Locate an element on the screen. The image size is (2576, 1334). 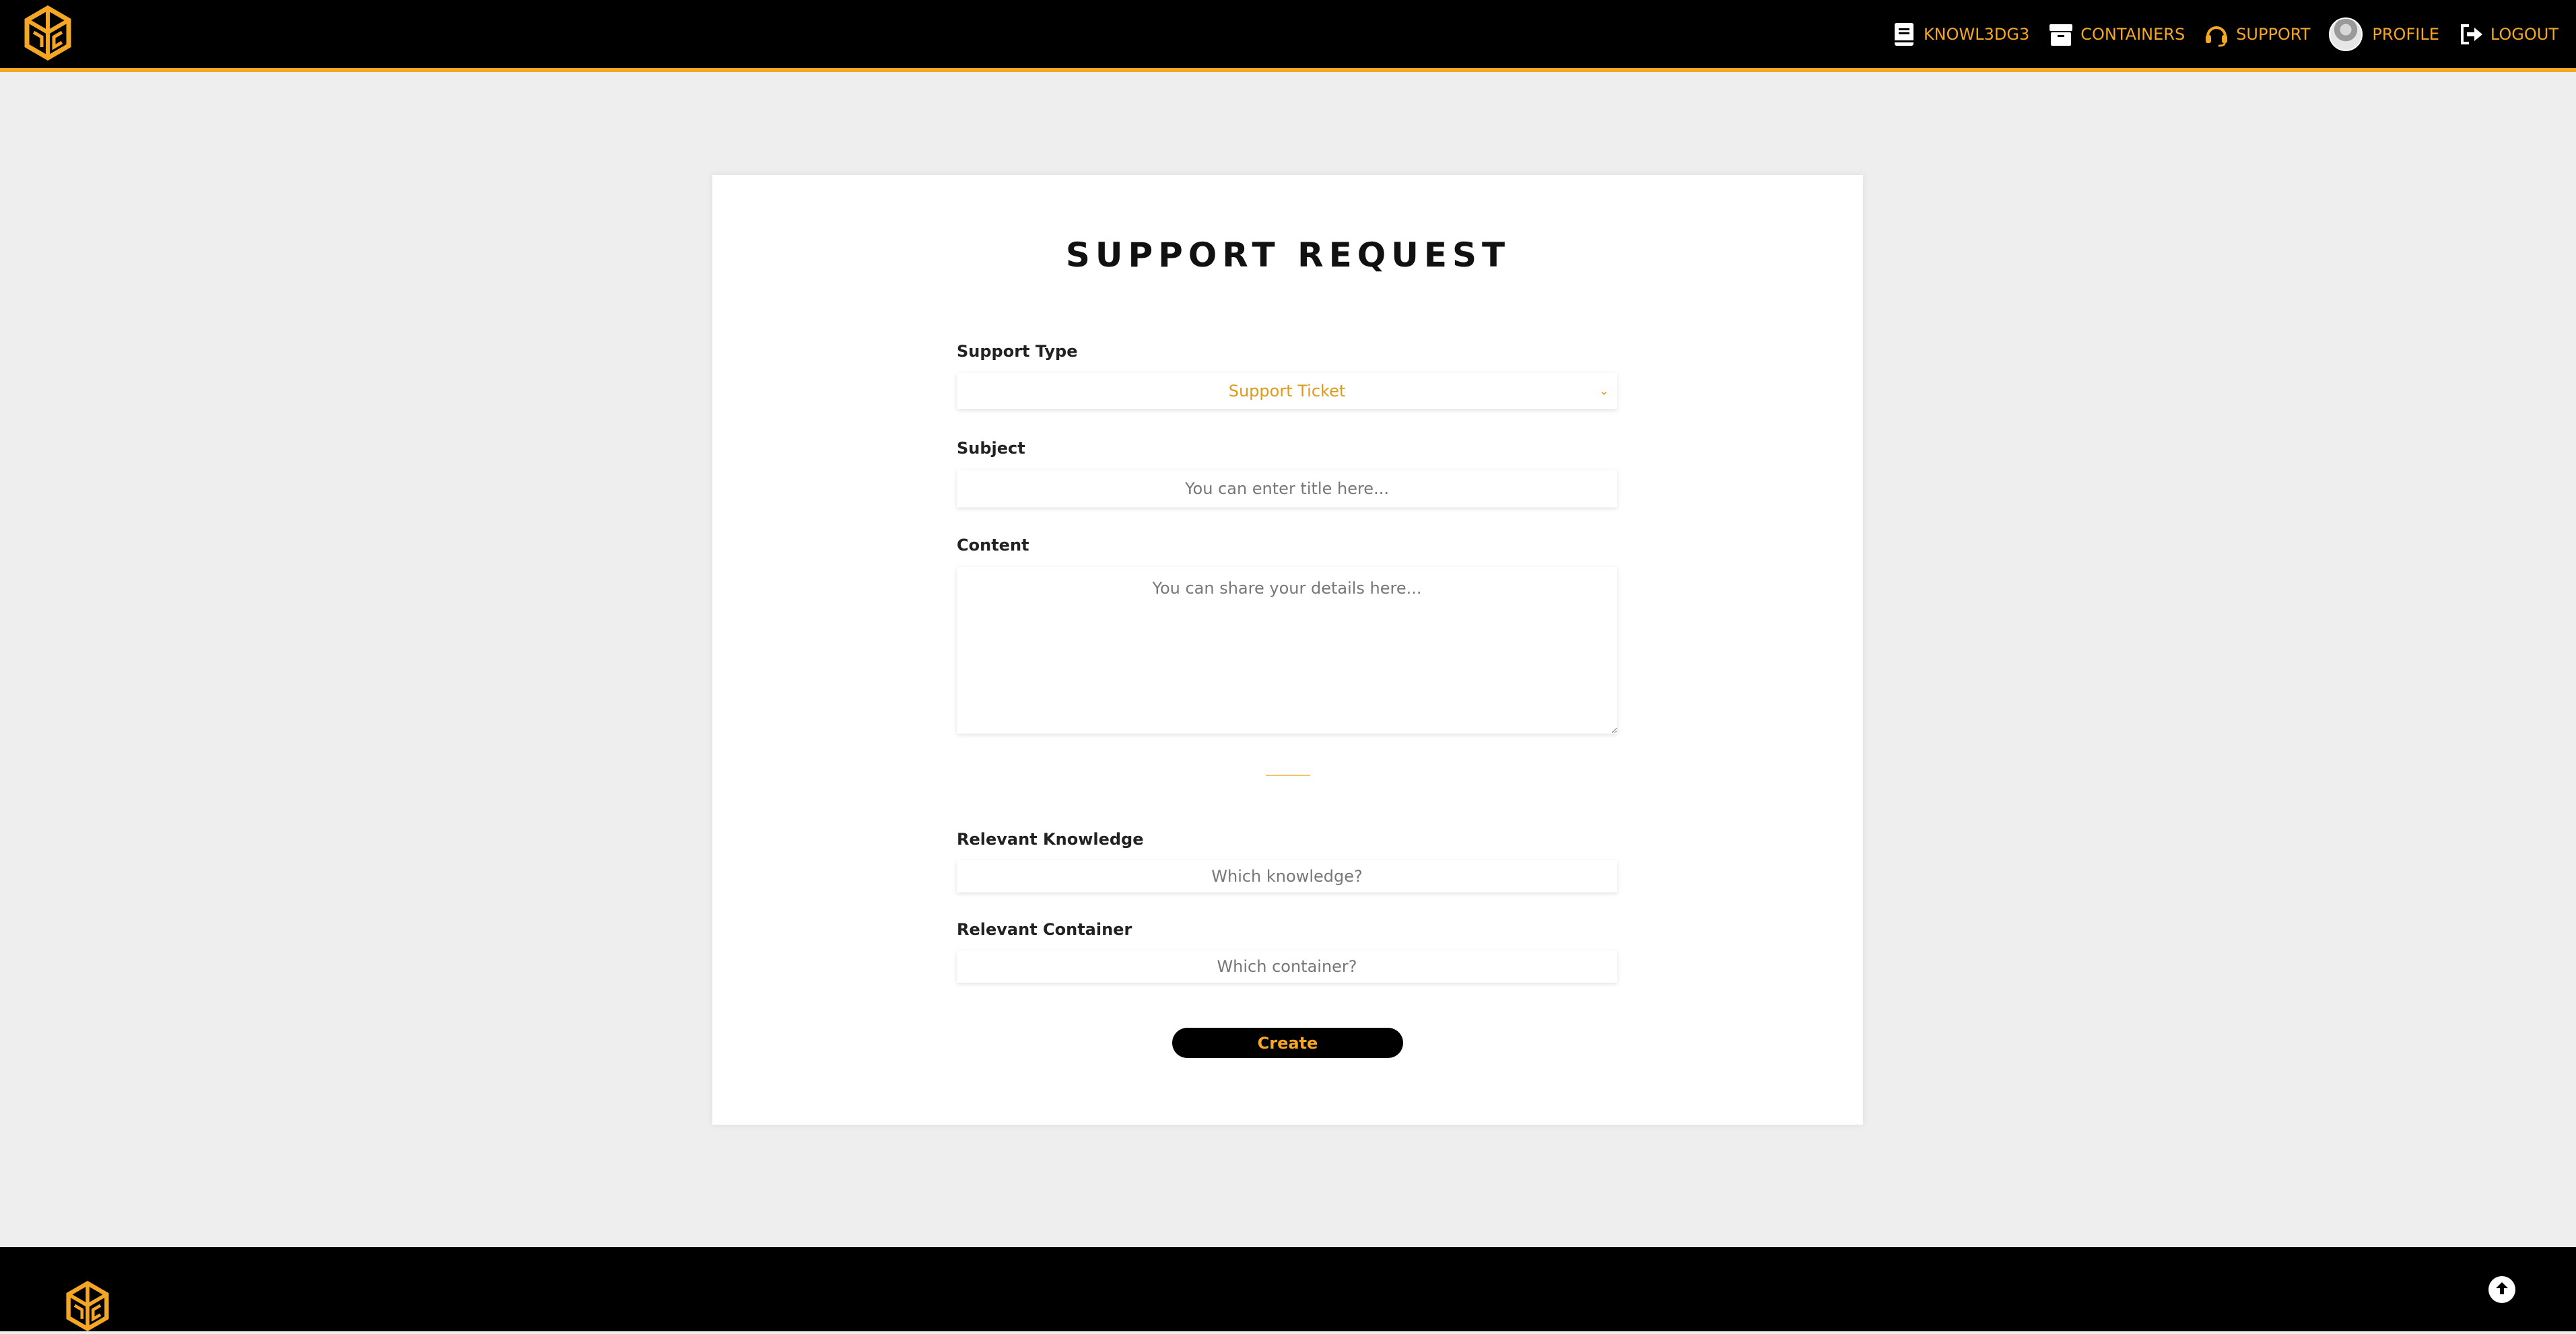
knowledge-label: Relevant Knowledge is located at coordinates (1050, 839).